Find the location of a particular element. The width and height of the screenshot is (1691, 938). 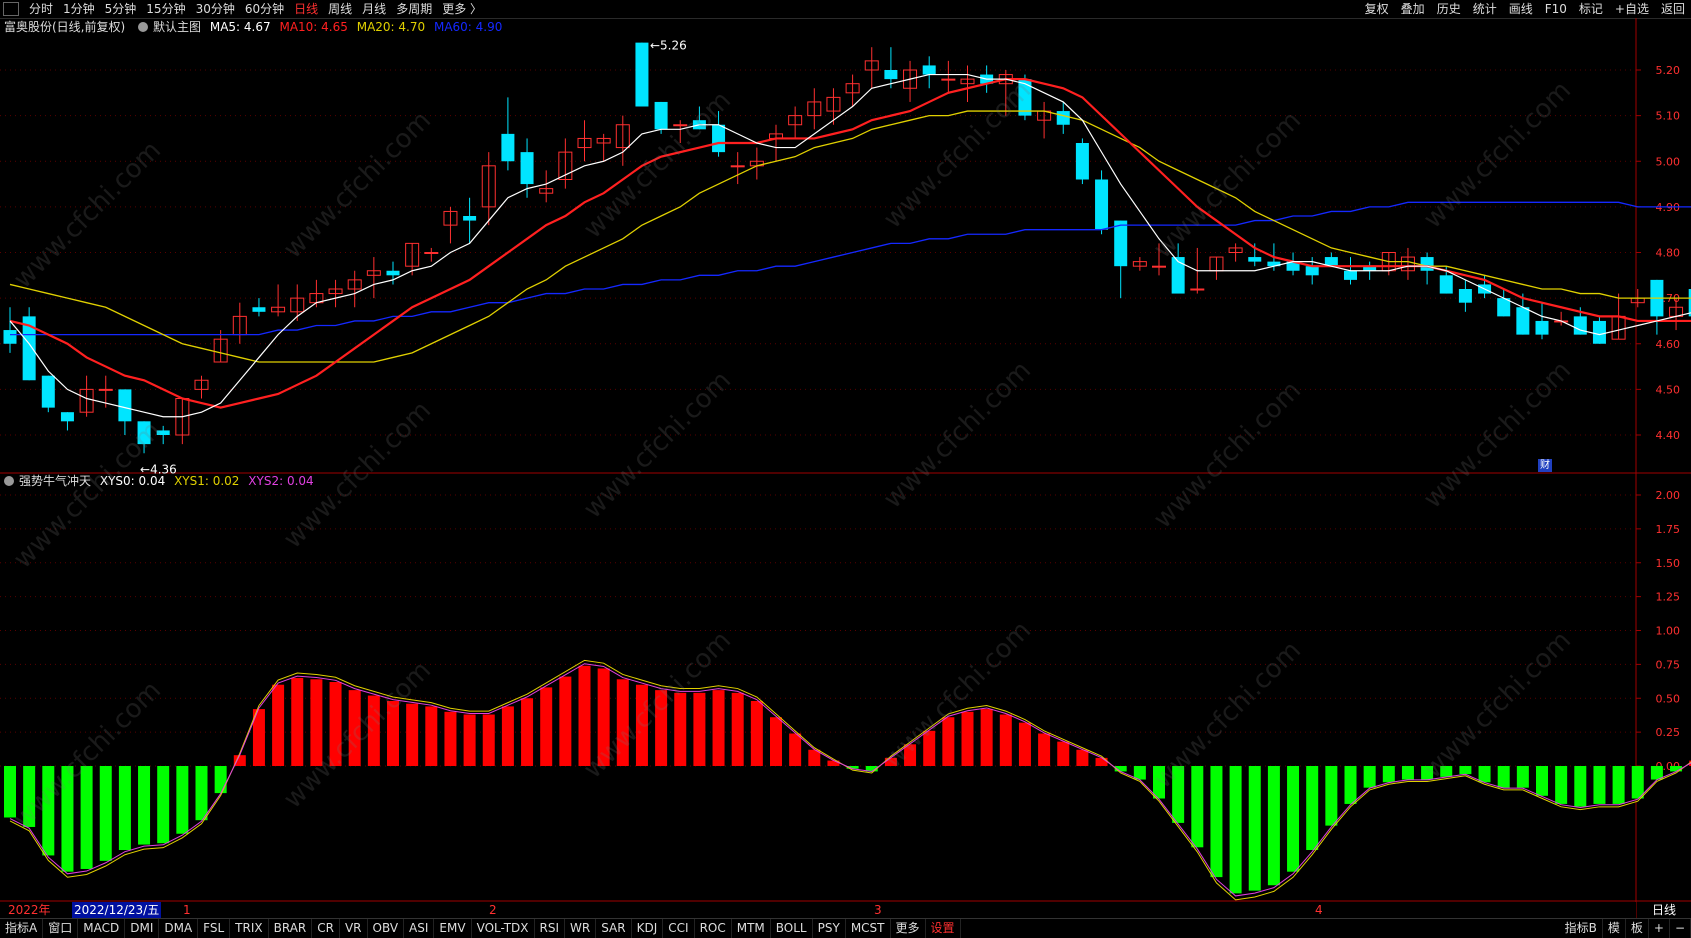

bottom-right-tools: 指标B 模板 + − is located at coordinates (1625, 928).